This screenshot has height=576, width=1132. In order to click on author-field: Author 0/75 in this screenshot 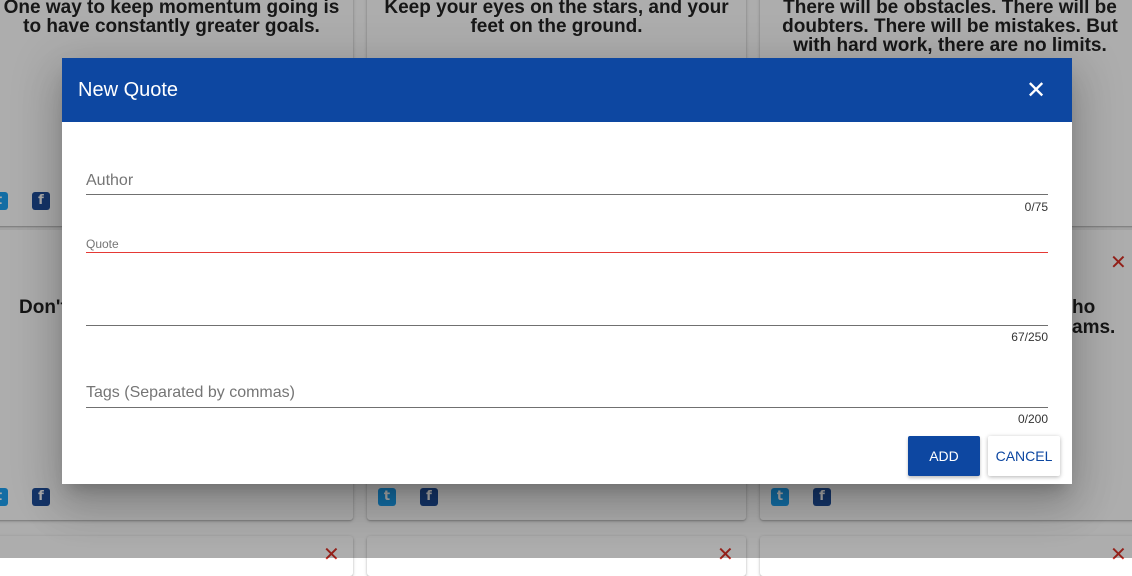, I will do `click(567, 192)`.